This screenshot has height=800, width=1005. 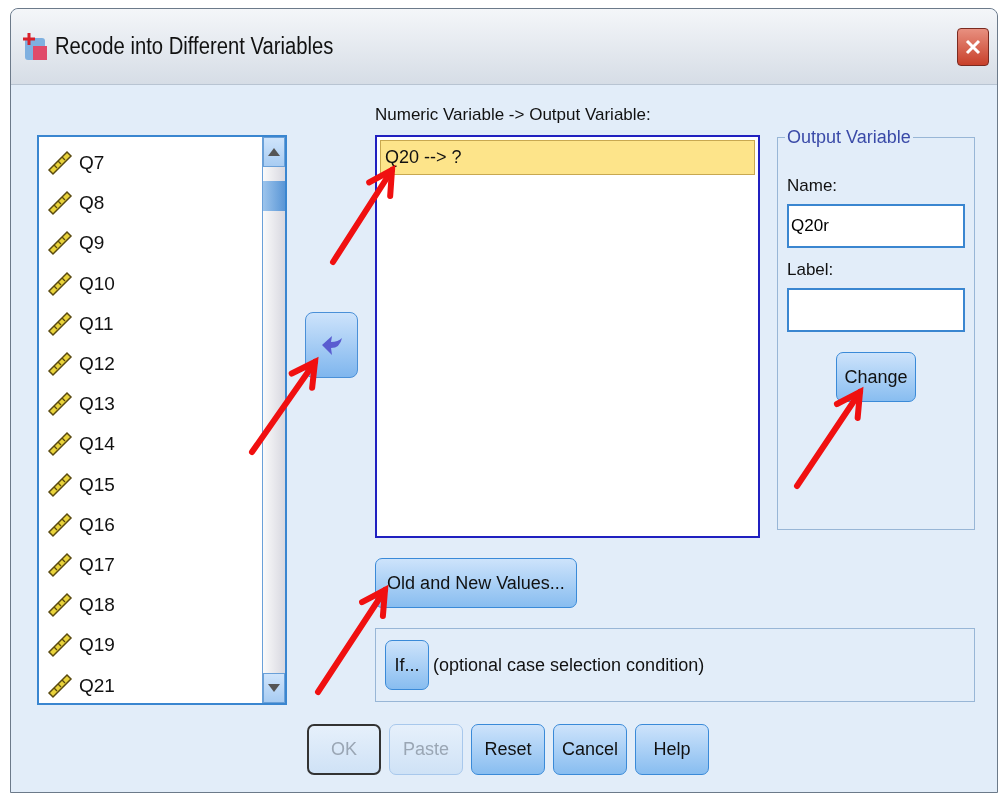 I want to click on dialog-button: Reset, so click(x=508, y=749).